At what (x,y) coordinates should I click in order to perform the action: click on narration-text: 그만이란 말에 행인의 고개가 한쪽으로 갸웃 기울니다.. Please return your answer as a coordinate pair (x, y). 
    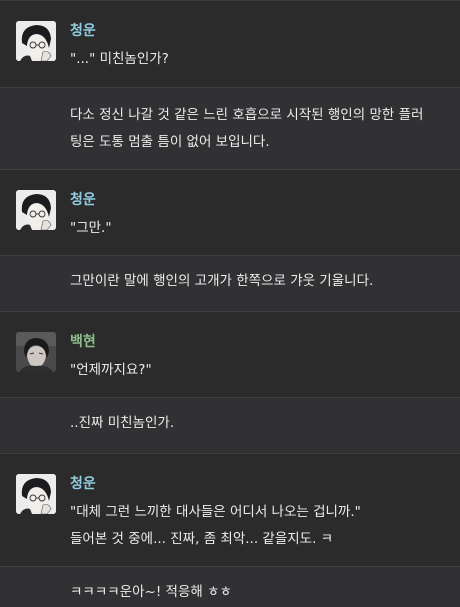
    Looking at the image, I should click on (257, 281).